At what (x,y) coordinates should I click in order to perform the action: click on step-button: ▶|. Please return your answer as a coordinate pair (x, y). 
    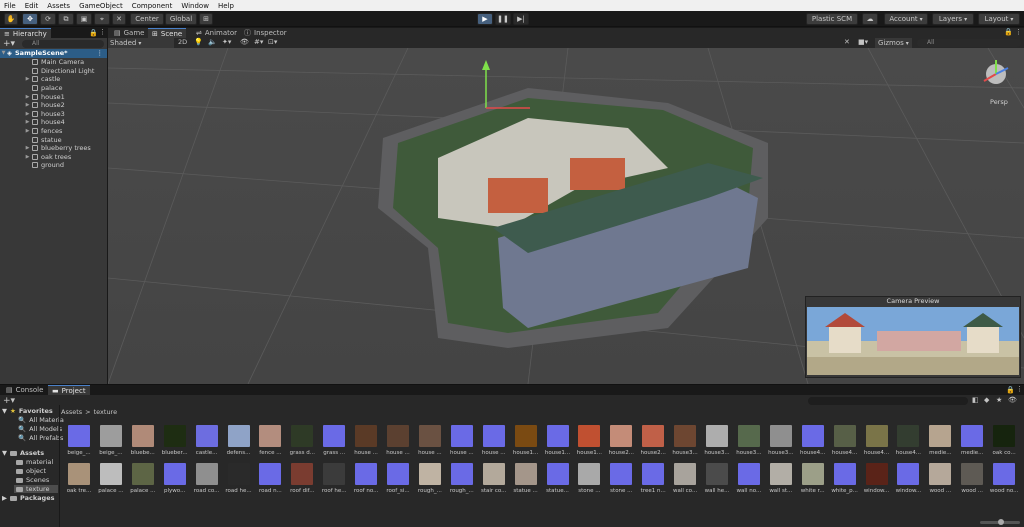
    Looking at the image, I should click on (521, 19).